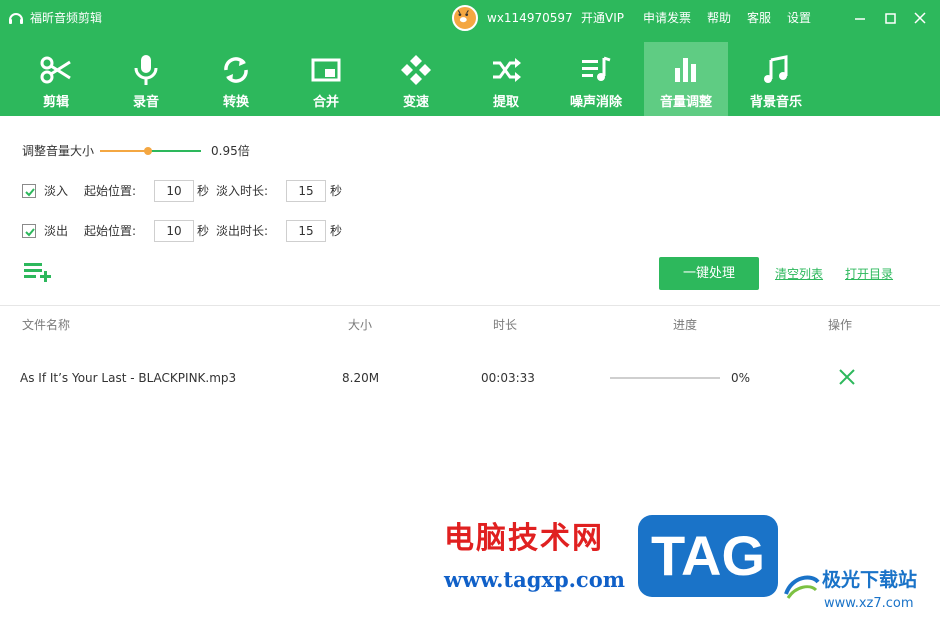  I want to click on open-directory-link: 打开目录, so click(869, 274).